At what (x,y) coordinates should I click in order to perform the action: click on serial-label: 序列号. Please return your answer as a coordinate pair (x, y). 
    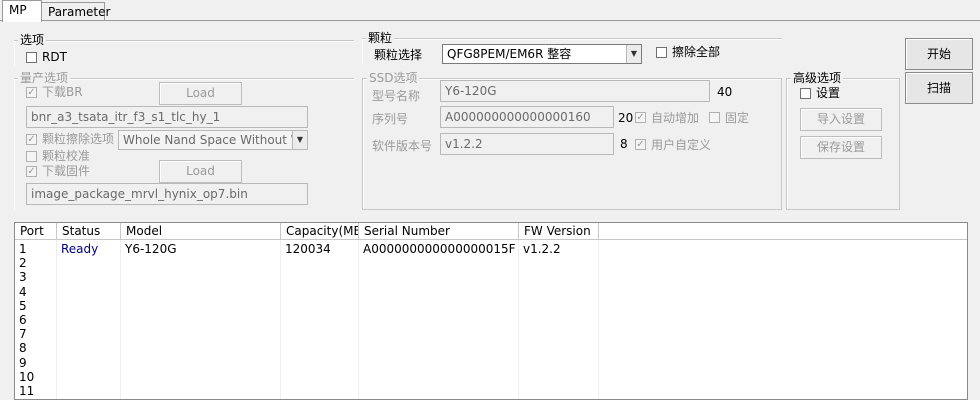
    Looking at the image, I should click on (390, 119).